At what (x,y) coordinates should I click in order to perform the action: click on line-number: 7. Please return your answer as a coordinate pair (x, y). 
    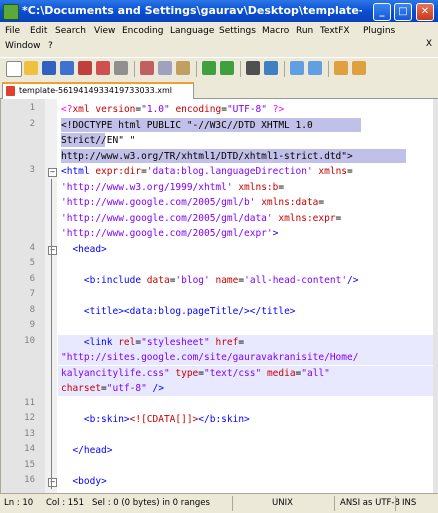
    Looking at the image, I should click on (32, 294).